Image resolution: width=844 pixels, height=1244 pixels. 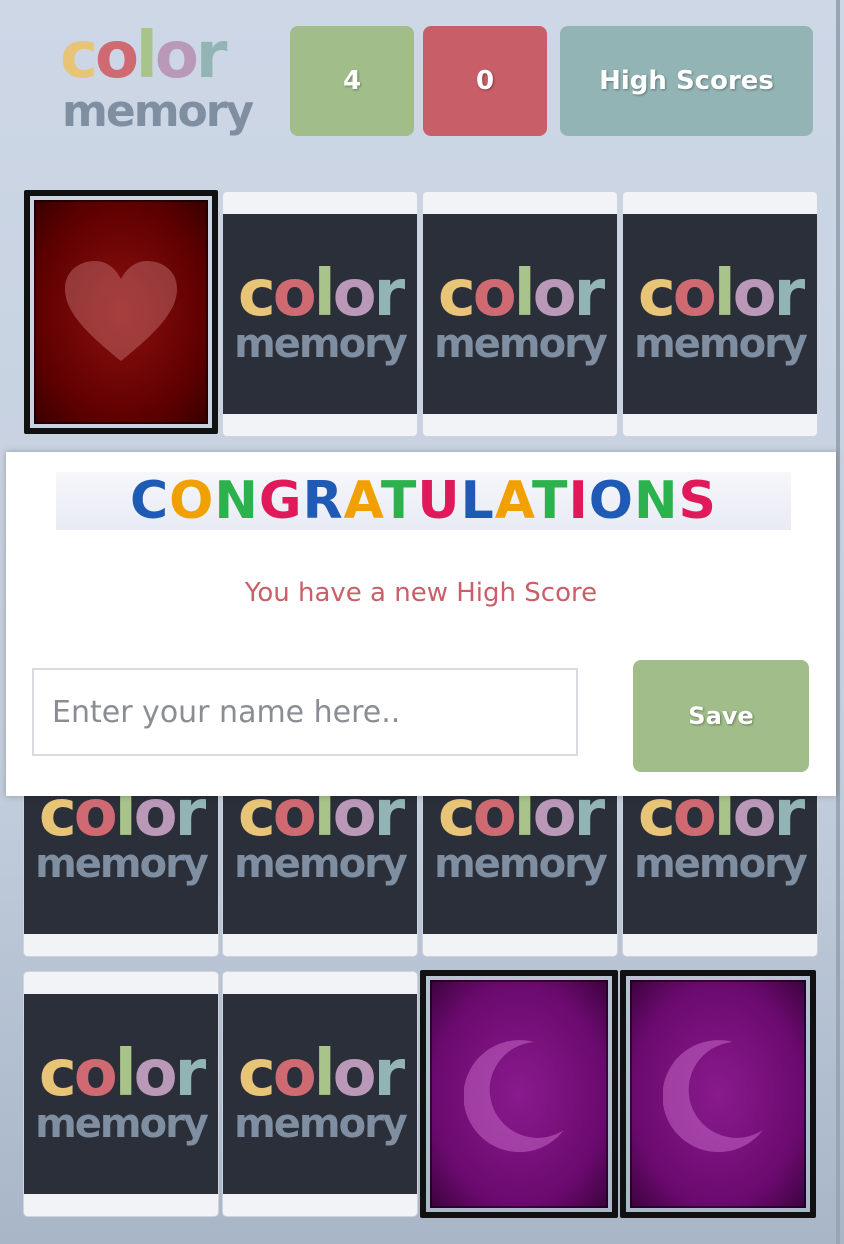 I want to click on banner-letter: I, so click(x=578, y=501).